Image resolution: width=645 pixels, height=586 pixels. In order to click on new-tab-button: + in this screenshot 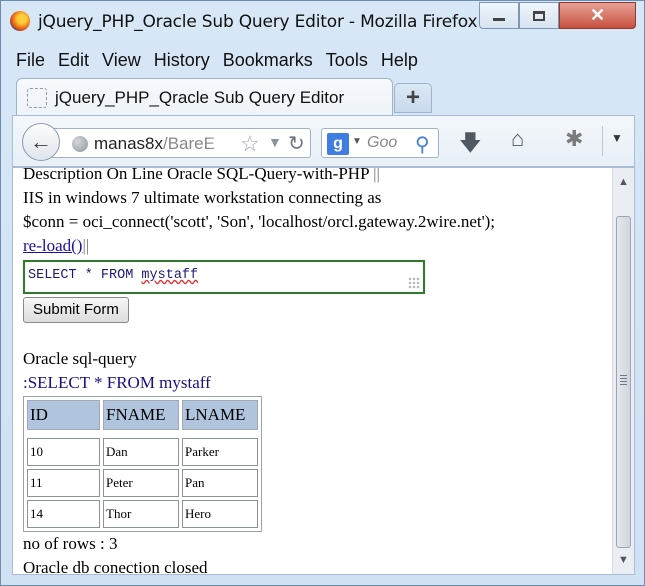, I will do `click(413, 98)`.